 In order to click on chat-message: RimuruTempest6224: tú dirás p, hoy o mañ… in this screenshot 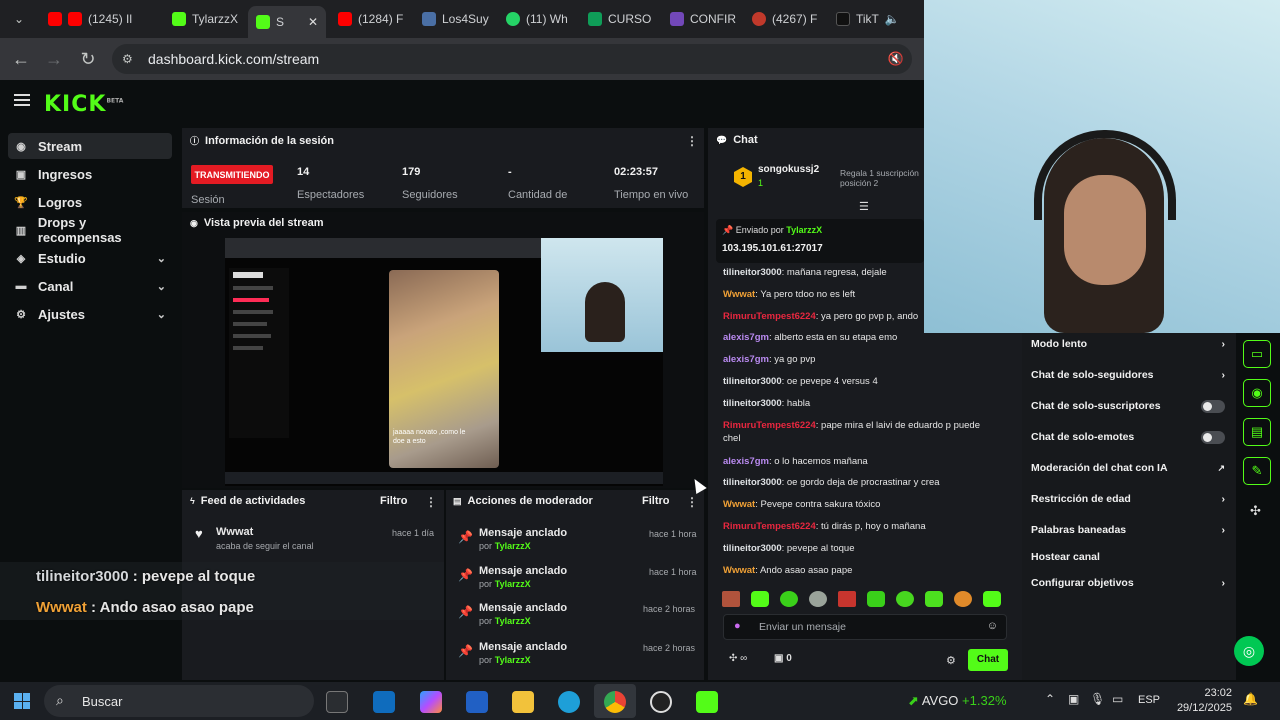, I will do `click(858, 526)`.